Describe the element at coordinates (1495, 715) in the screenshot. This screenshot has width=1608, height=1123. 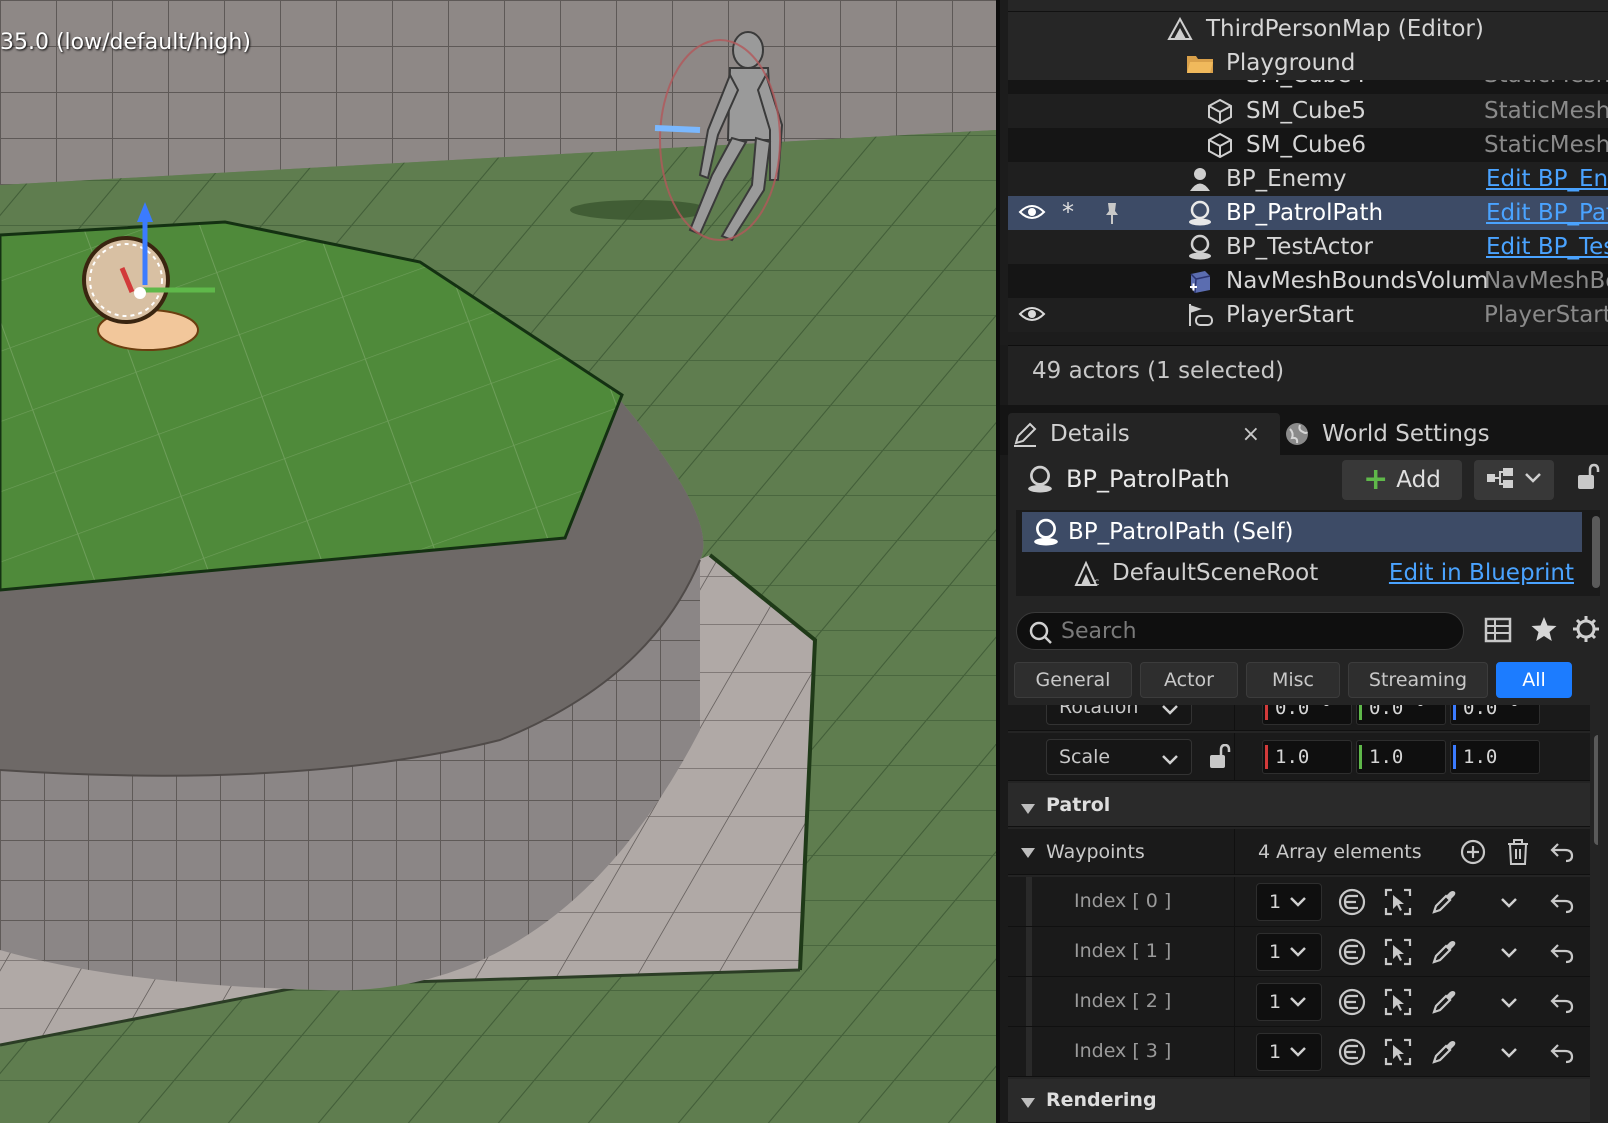
I see `rotation-z-field: 0.0 °` at that location.